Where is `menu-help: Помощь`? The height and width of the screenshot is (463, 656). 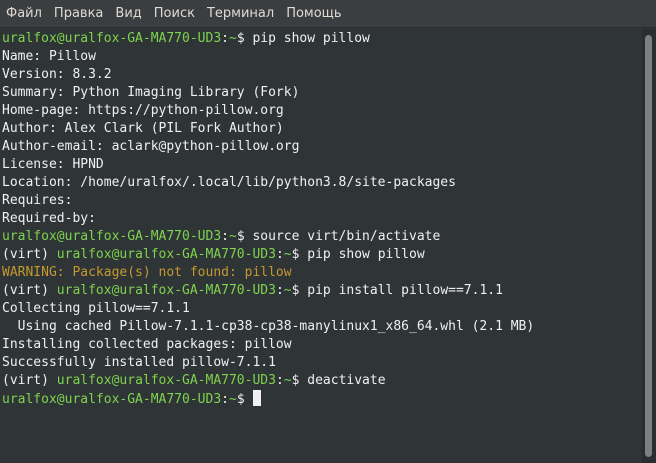 menu-help: Помощь is located at coordinates (313, 14).